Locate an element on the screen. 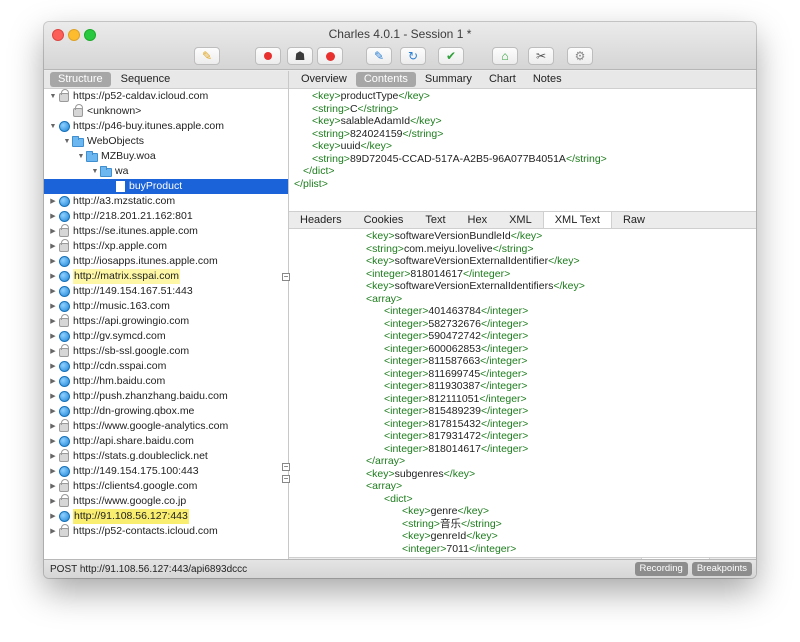 This screenshot has height=642, width=800. recording-button: Recording is located at coordinates (661, 569).